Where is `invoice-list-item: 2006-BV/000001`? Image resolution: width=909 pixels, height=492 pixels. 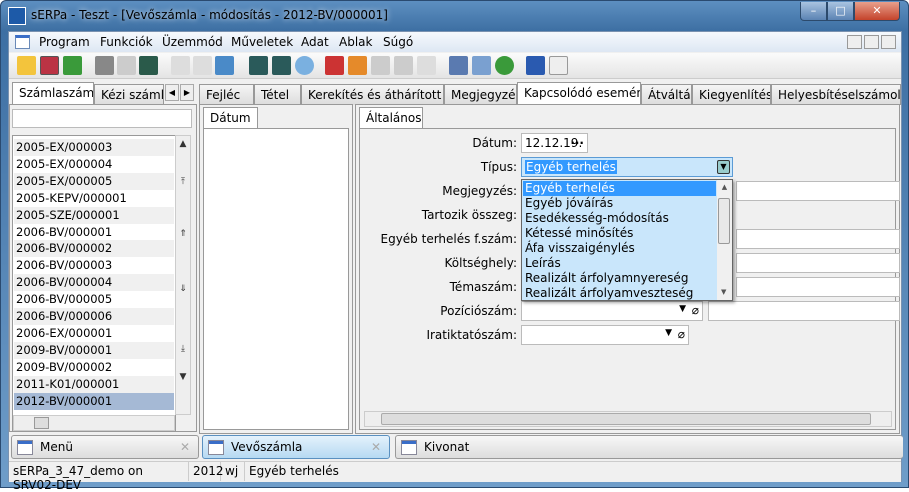 invoice-list-item: 2006-BV/000001 is located at coordinates (94, 232).